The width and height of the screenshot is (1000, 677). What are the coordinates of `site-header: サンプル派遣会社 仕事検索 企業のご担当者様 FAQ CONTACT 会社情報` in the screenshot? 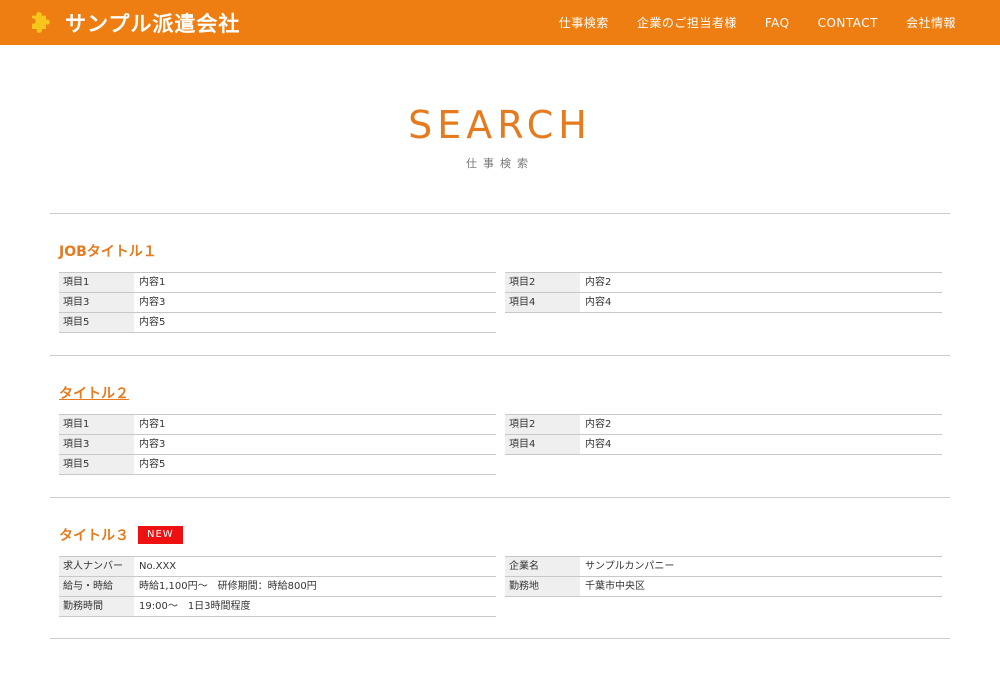 It's located at (500, 22).